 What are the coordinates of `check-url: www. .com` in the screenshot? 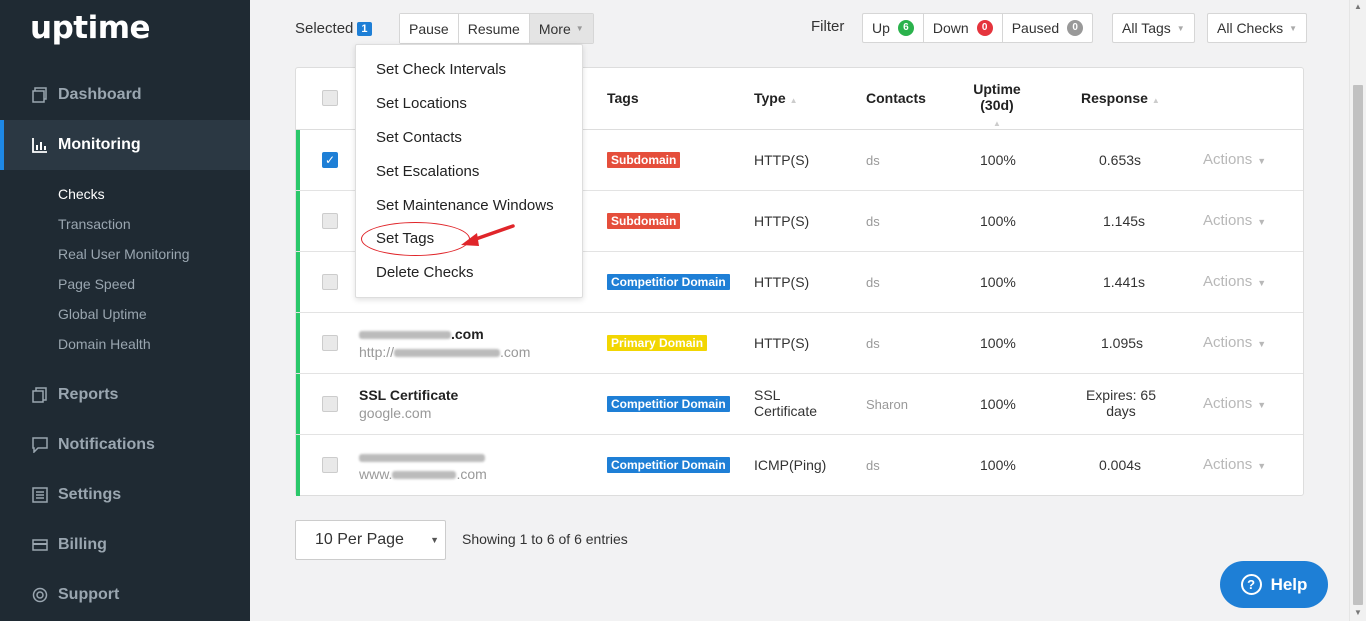 It's located at (423, 474).